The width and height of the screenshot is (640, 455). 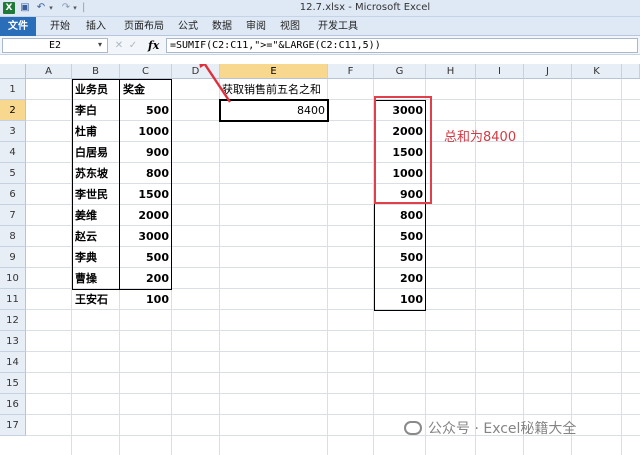 I want to click on insert-function-icon: fx, so click(x=155, y=45).